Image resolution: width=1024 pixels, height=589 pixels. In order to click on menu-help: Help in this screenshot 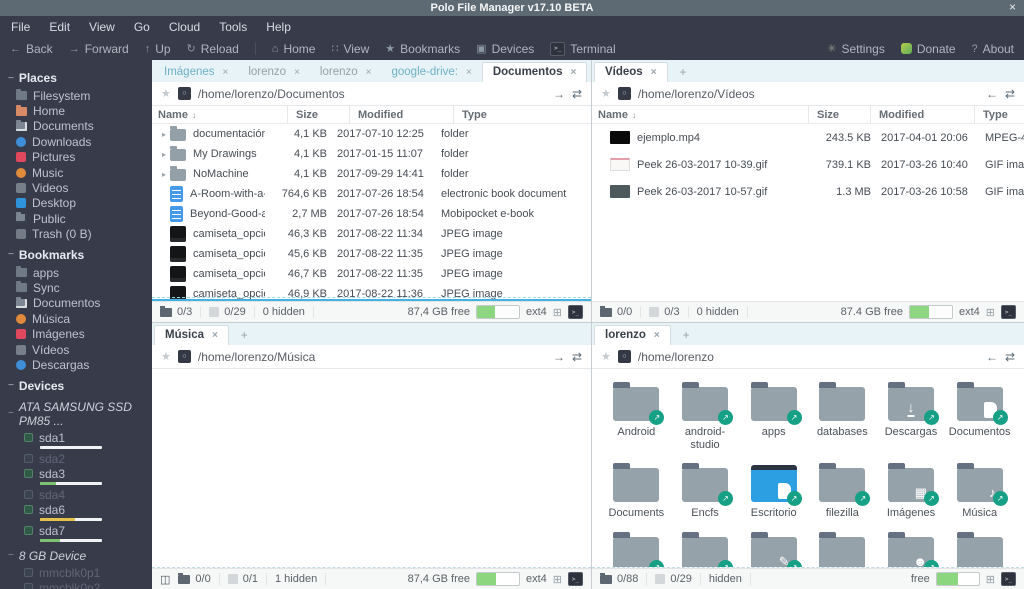, I will do `click(278, 27)`.